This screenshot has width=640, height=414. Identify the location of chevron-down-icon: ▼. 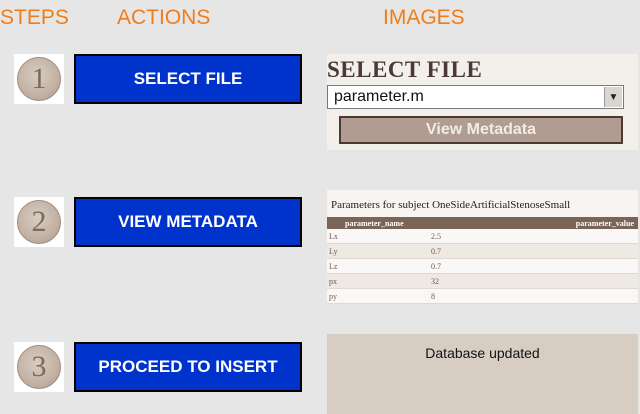
(613, 97).